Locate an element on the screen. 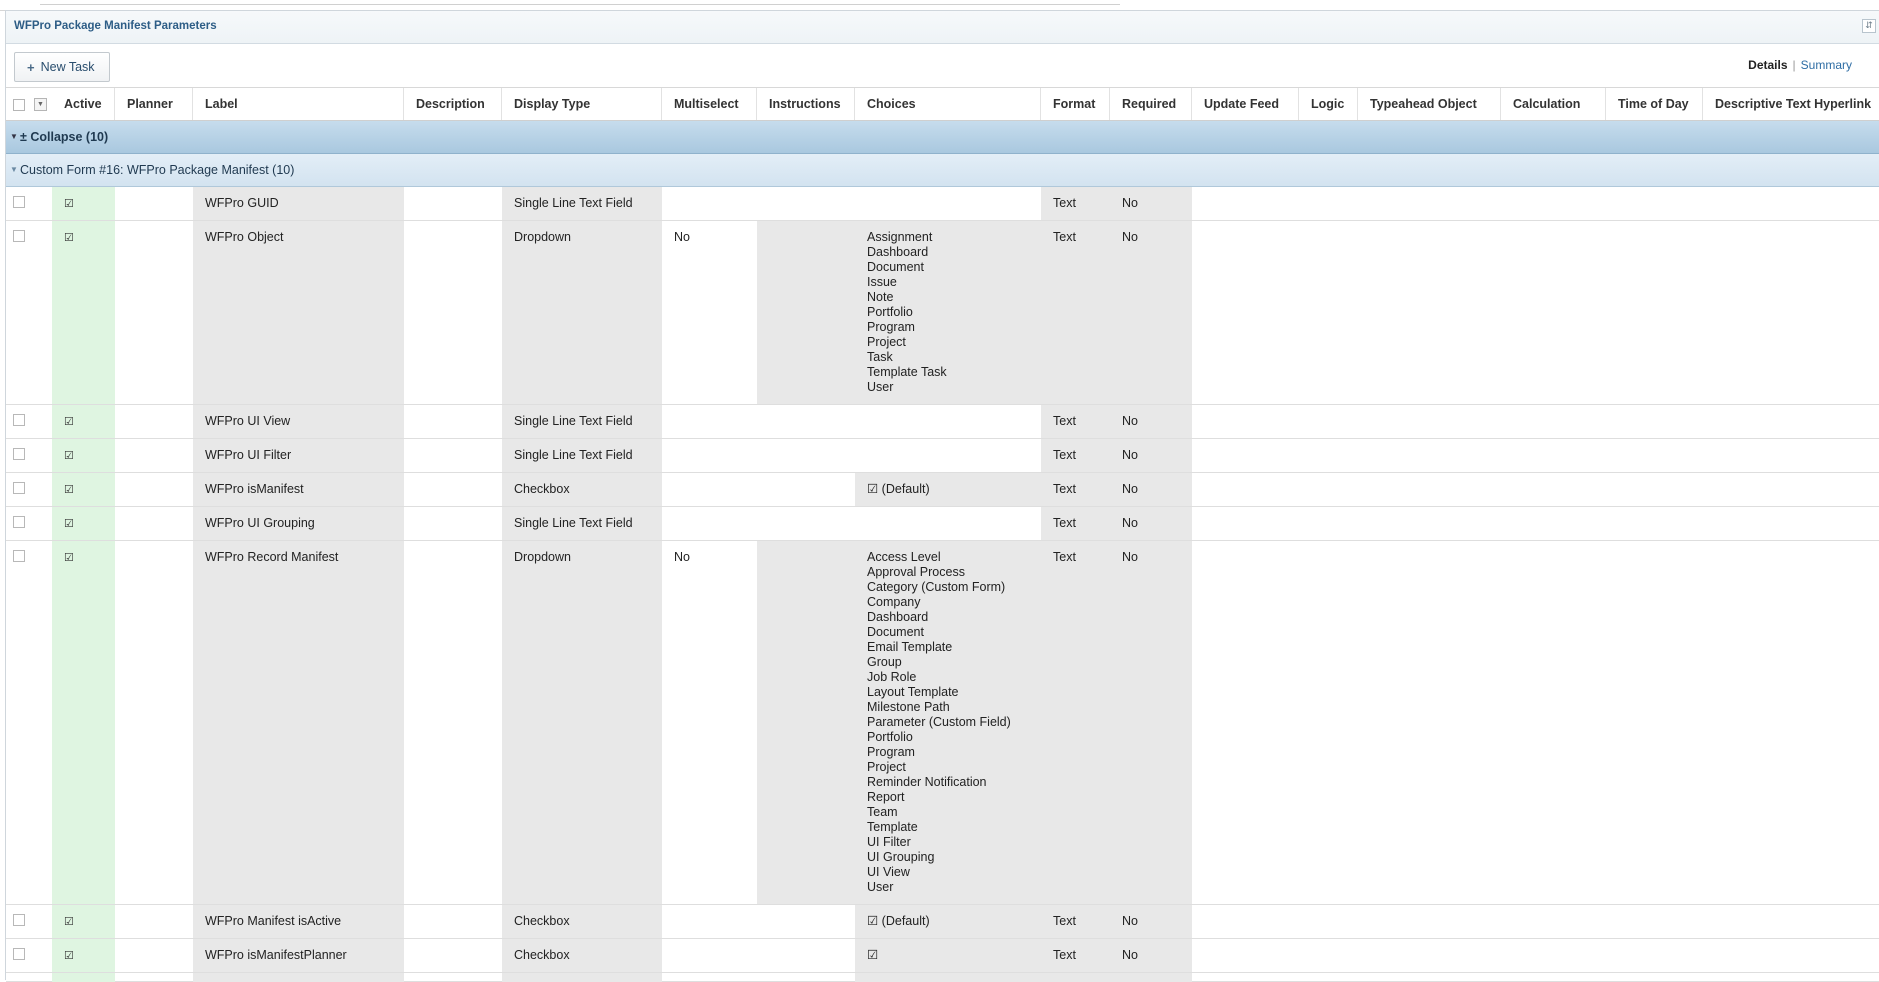 This screenshot has width=1879, height=982. column-header-descriptive-text-hyperlink: Descriptive Text Hyperlink is located at coordinates (1791, 104).